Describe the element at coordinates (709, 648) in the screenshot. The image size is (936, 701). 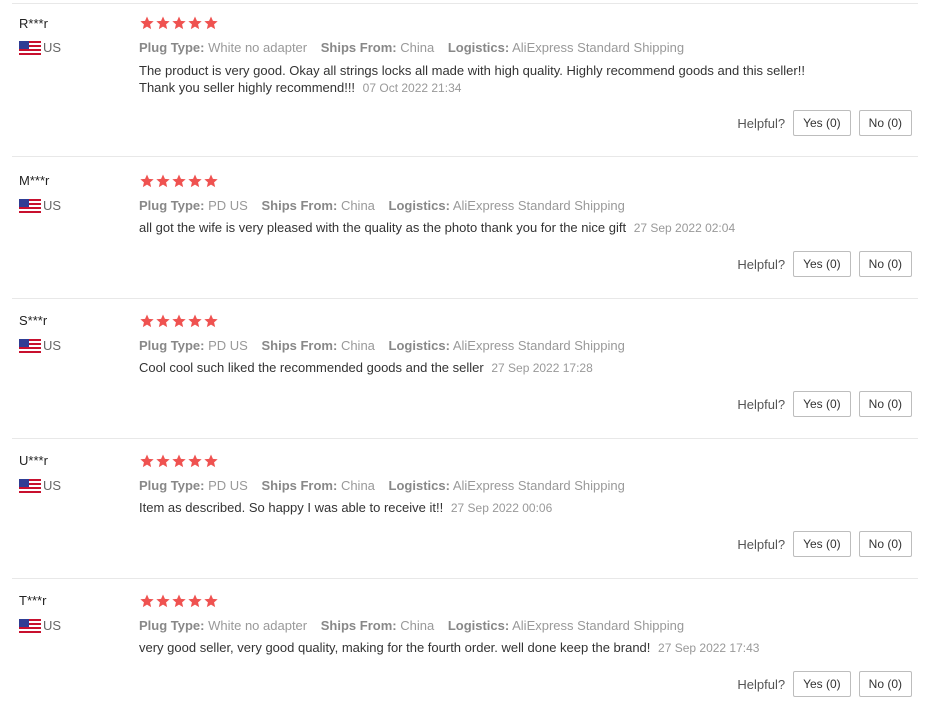
I see `review-date: 27 Sep 2022 17:43` at that location.